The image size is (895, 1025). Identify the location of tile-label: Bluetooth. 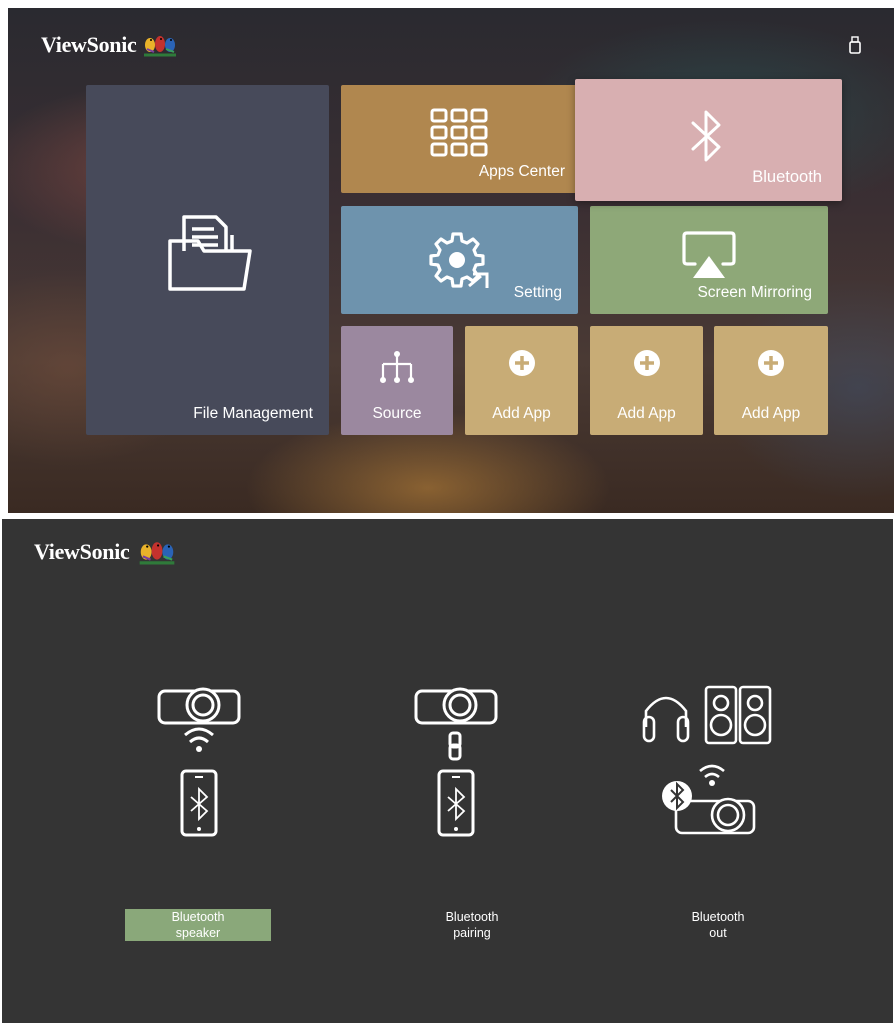
(787, 177).